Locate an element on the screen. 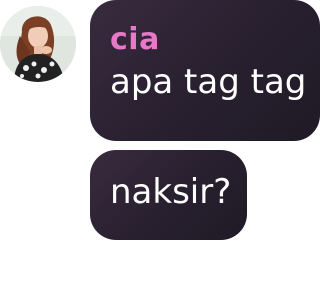  sender-name: cia is located at coordinates (215, 40).